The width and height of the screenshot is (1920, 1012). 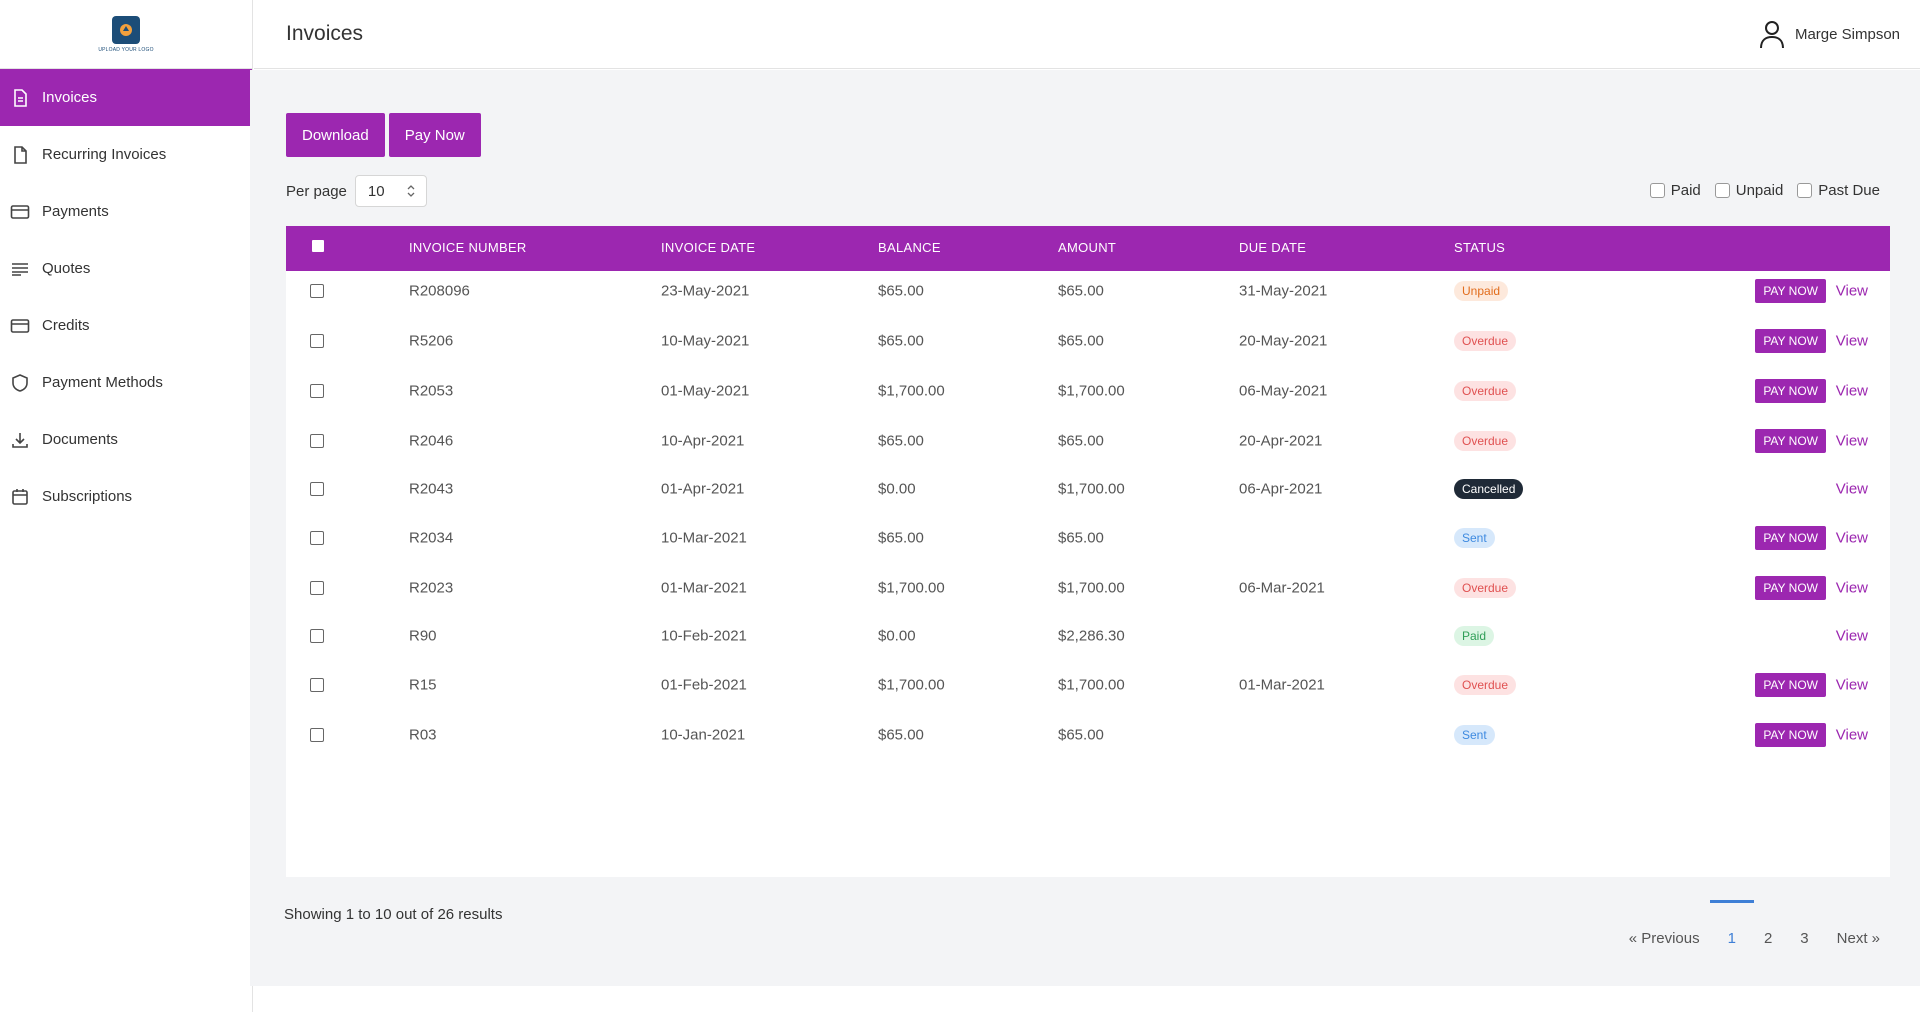 I want to click on pagination-next: Next », so click(x=1858, y=938).